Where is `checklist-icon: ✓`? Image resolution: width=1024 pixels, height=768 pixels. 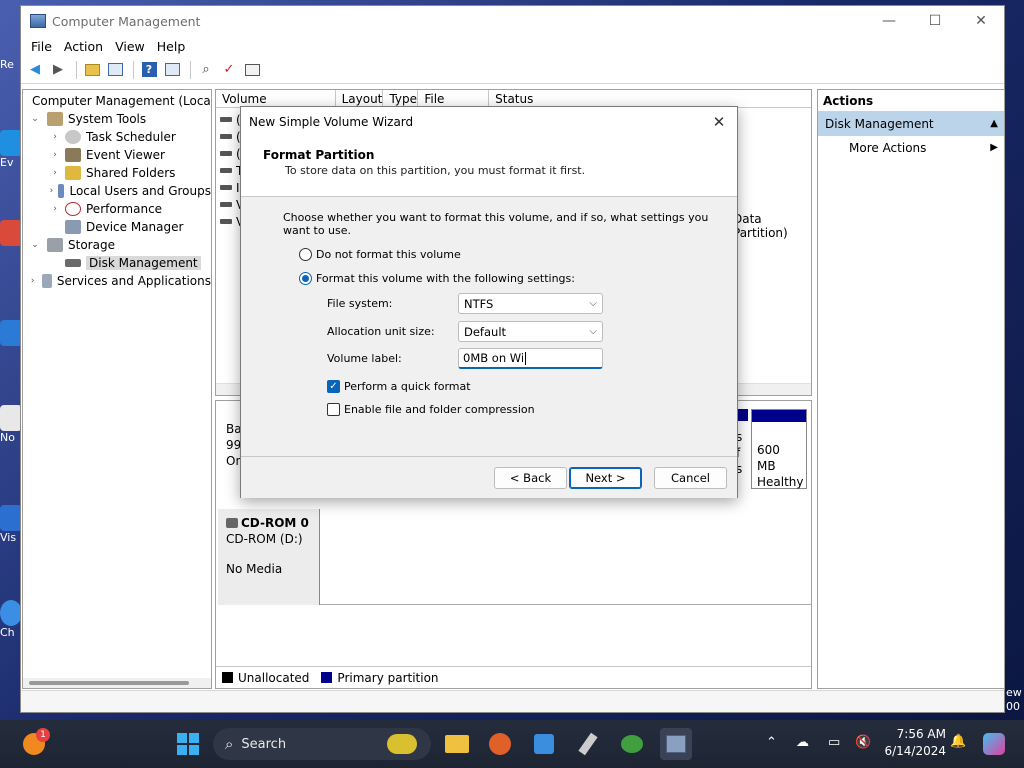 checklist-icon: ✓ is located at coordinates (229, 70).